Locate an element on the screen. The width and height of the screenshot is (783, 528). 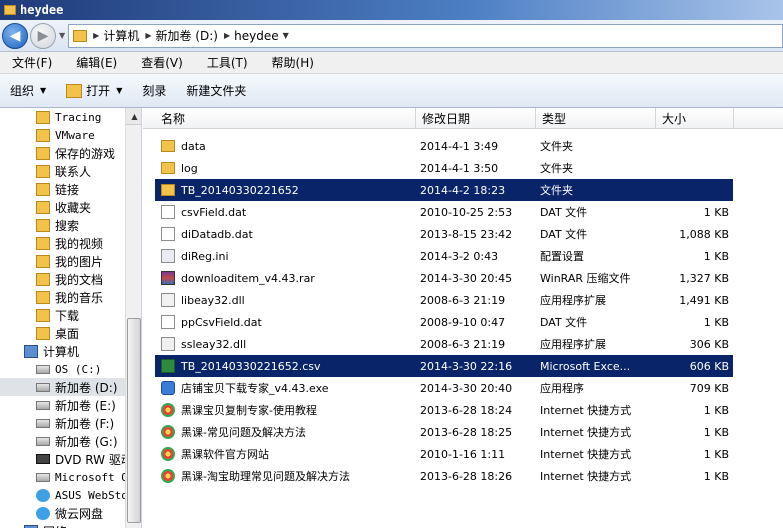
file-row: ssleay32.dll 2008-6-3 21:19 应用程序扩展 306 KB is located at coordinates (444, 344).